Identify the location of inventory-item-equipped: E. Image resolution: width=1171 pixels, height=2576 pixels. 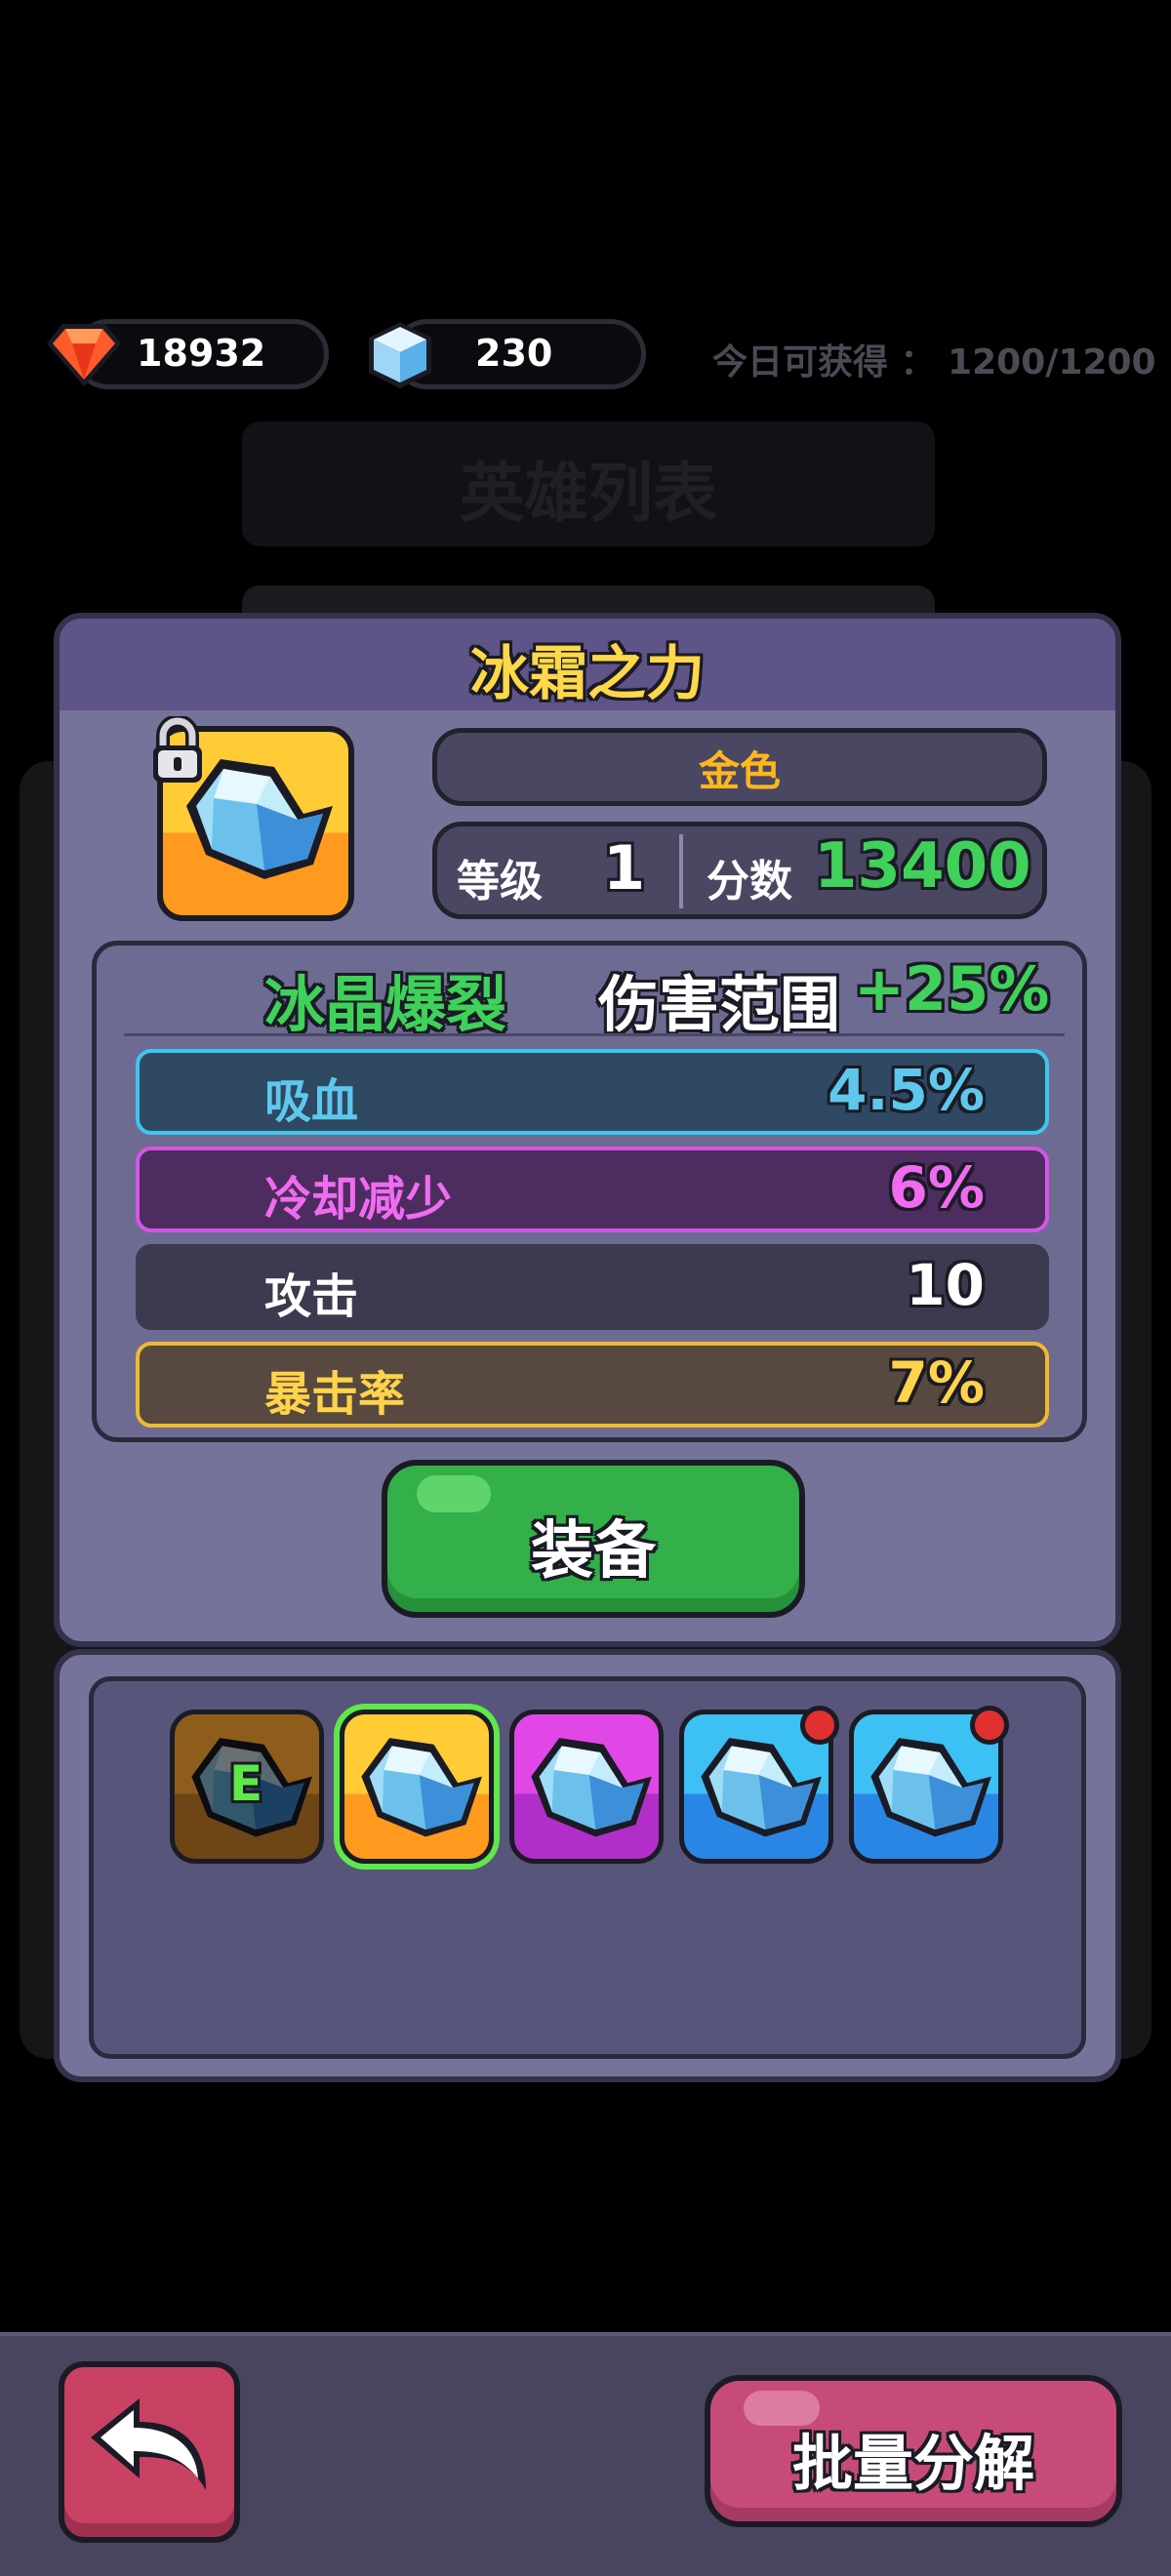
(247, 1787).